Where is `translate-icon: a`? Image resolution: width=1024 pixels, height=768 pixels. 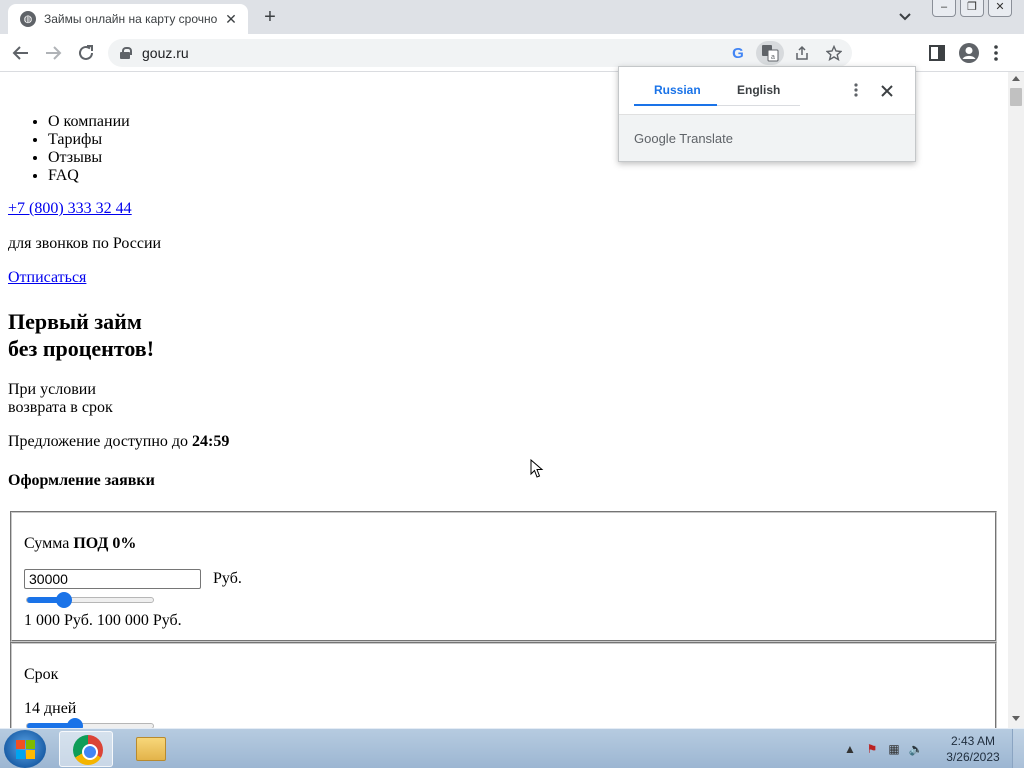 translate-icon: a is located at coordinates (770, 53).